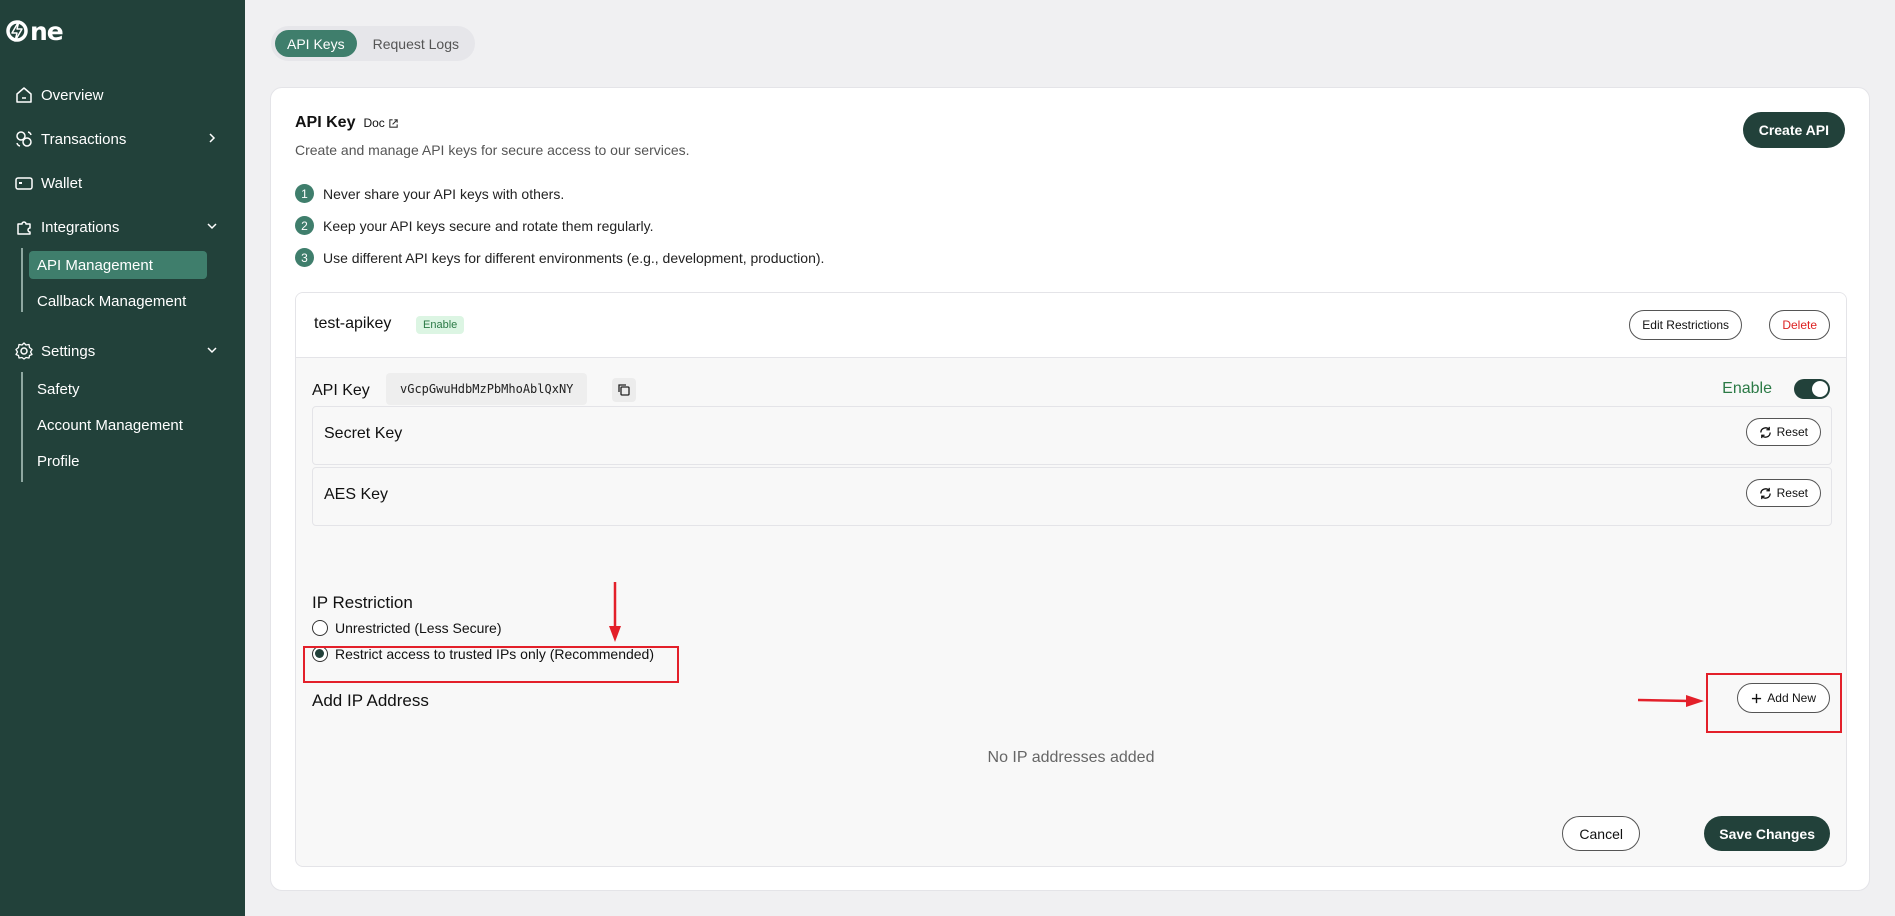  I want to click on empty-ip-message: No IP addresses added, so click(1071, 757).